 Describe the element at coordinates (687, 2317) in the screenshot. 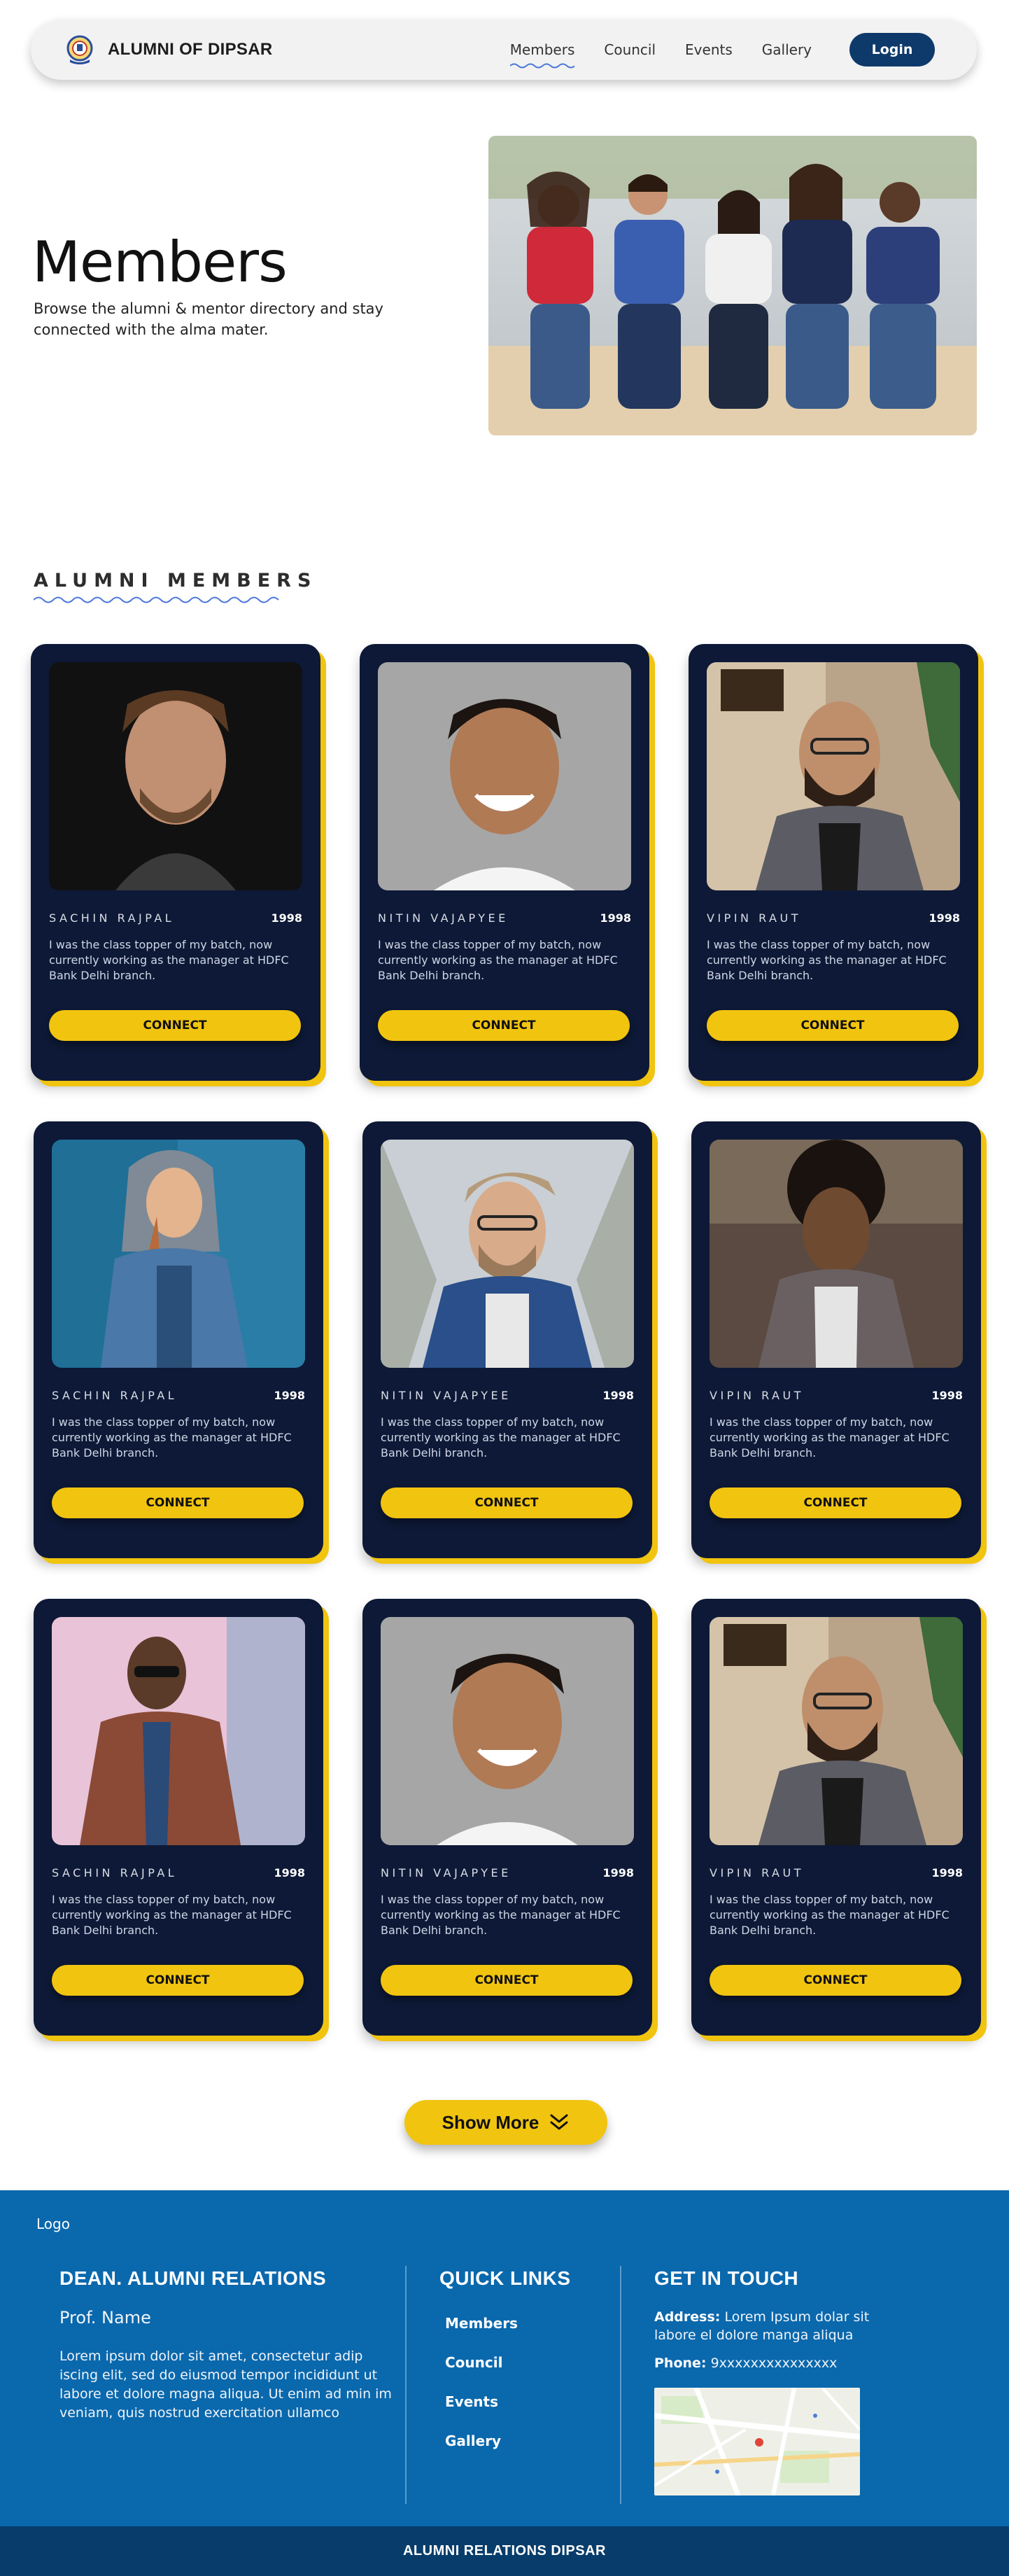

I see `address-label: Address:` at that location.